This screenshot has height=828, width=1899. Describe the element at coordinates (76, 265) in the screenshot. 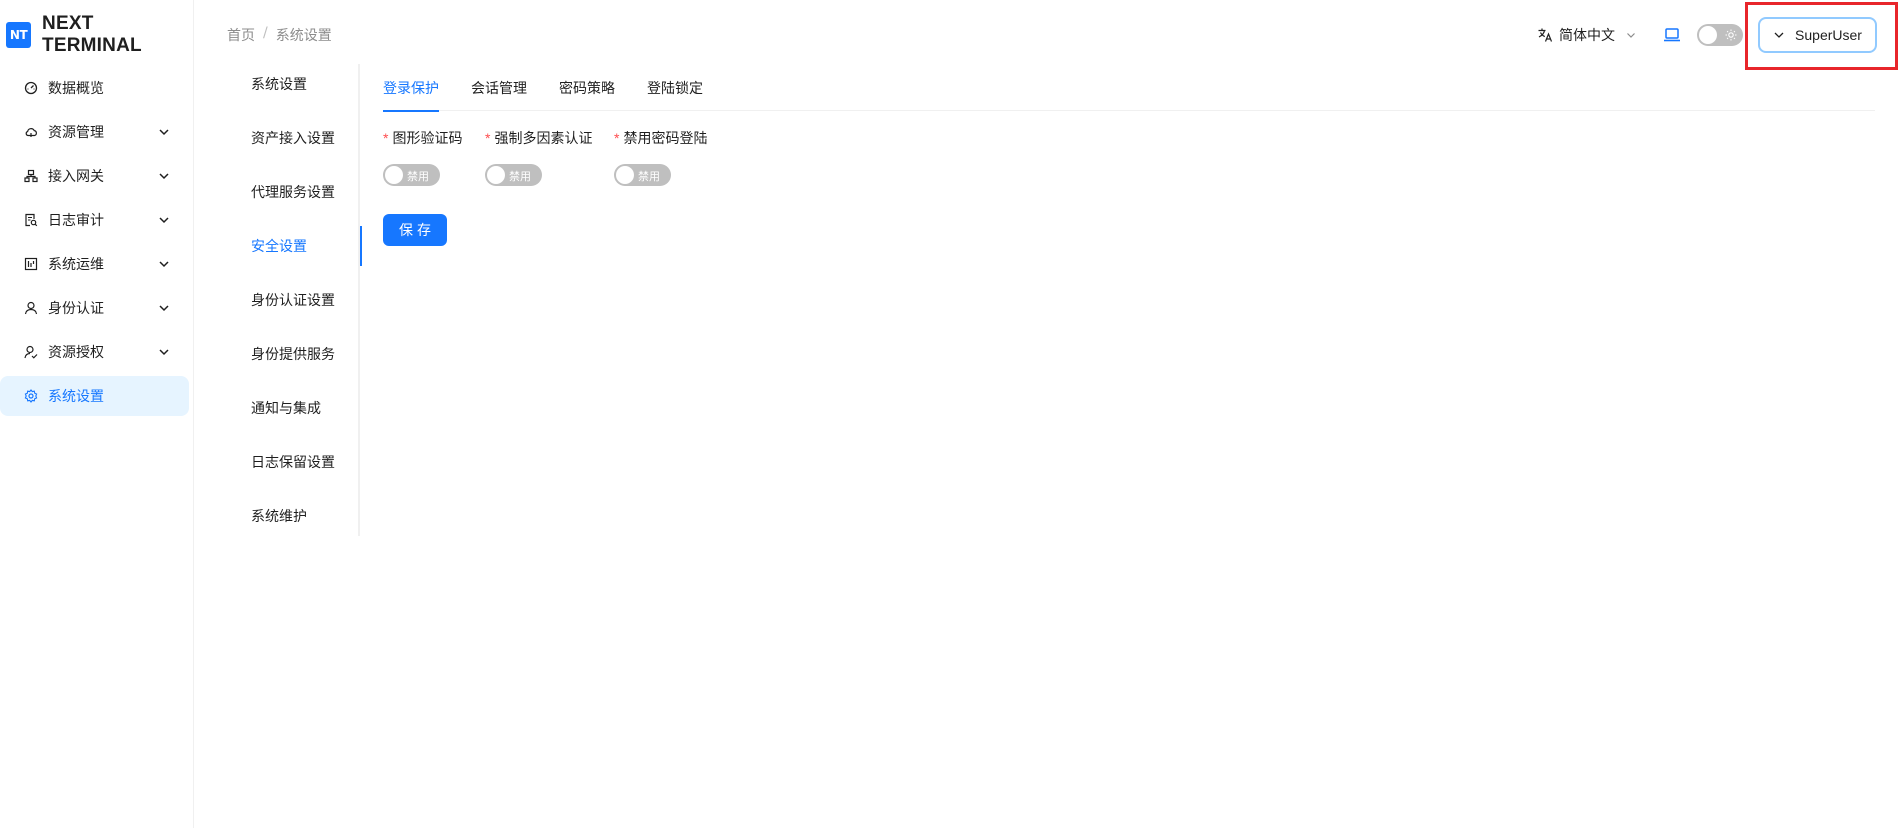

I see `sidebar-item-label: 系统运维` at that location.